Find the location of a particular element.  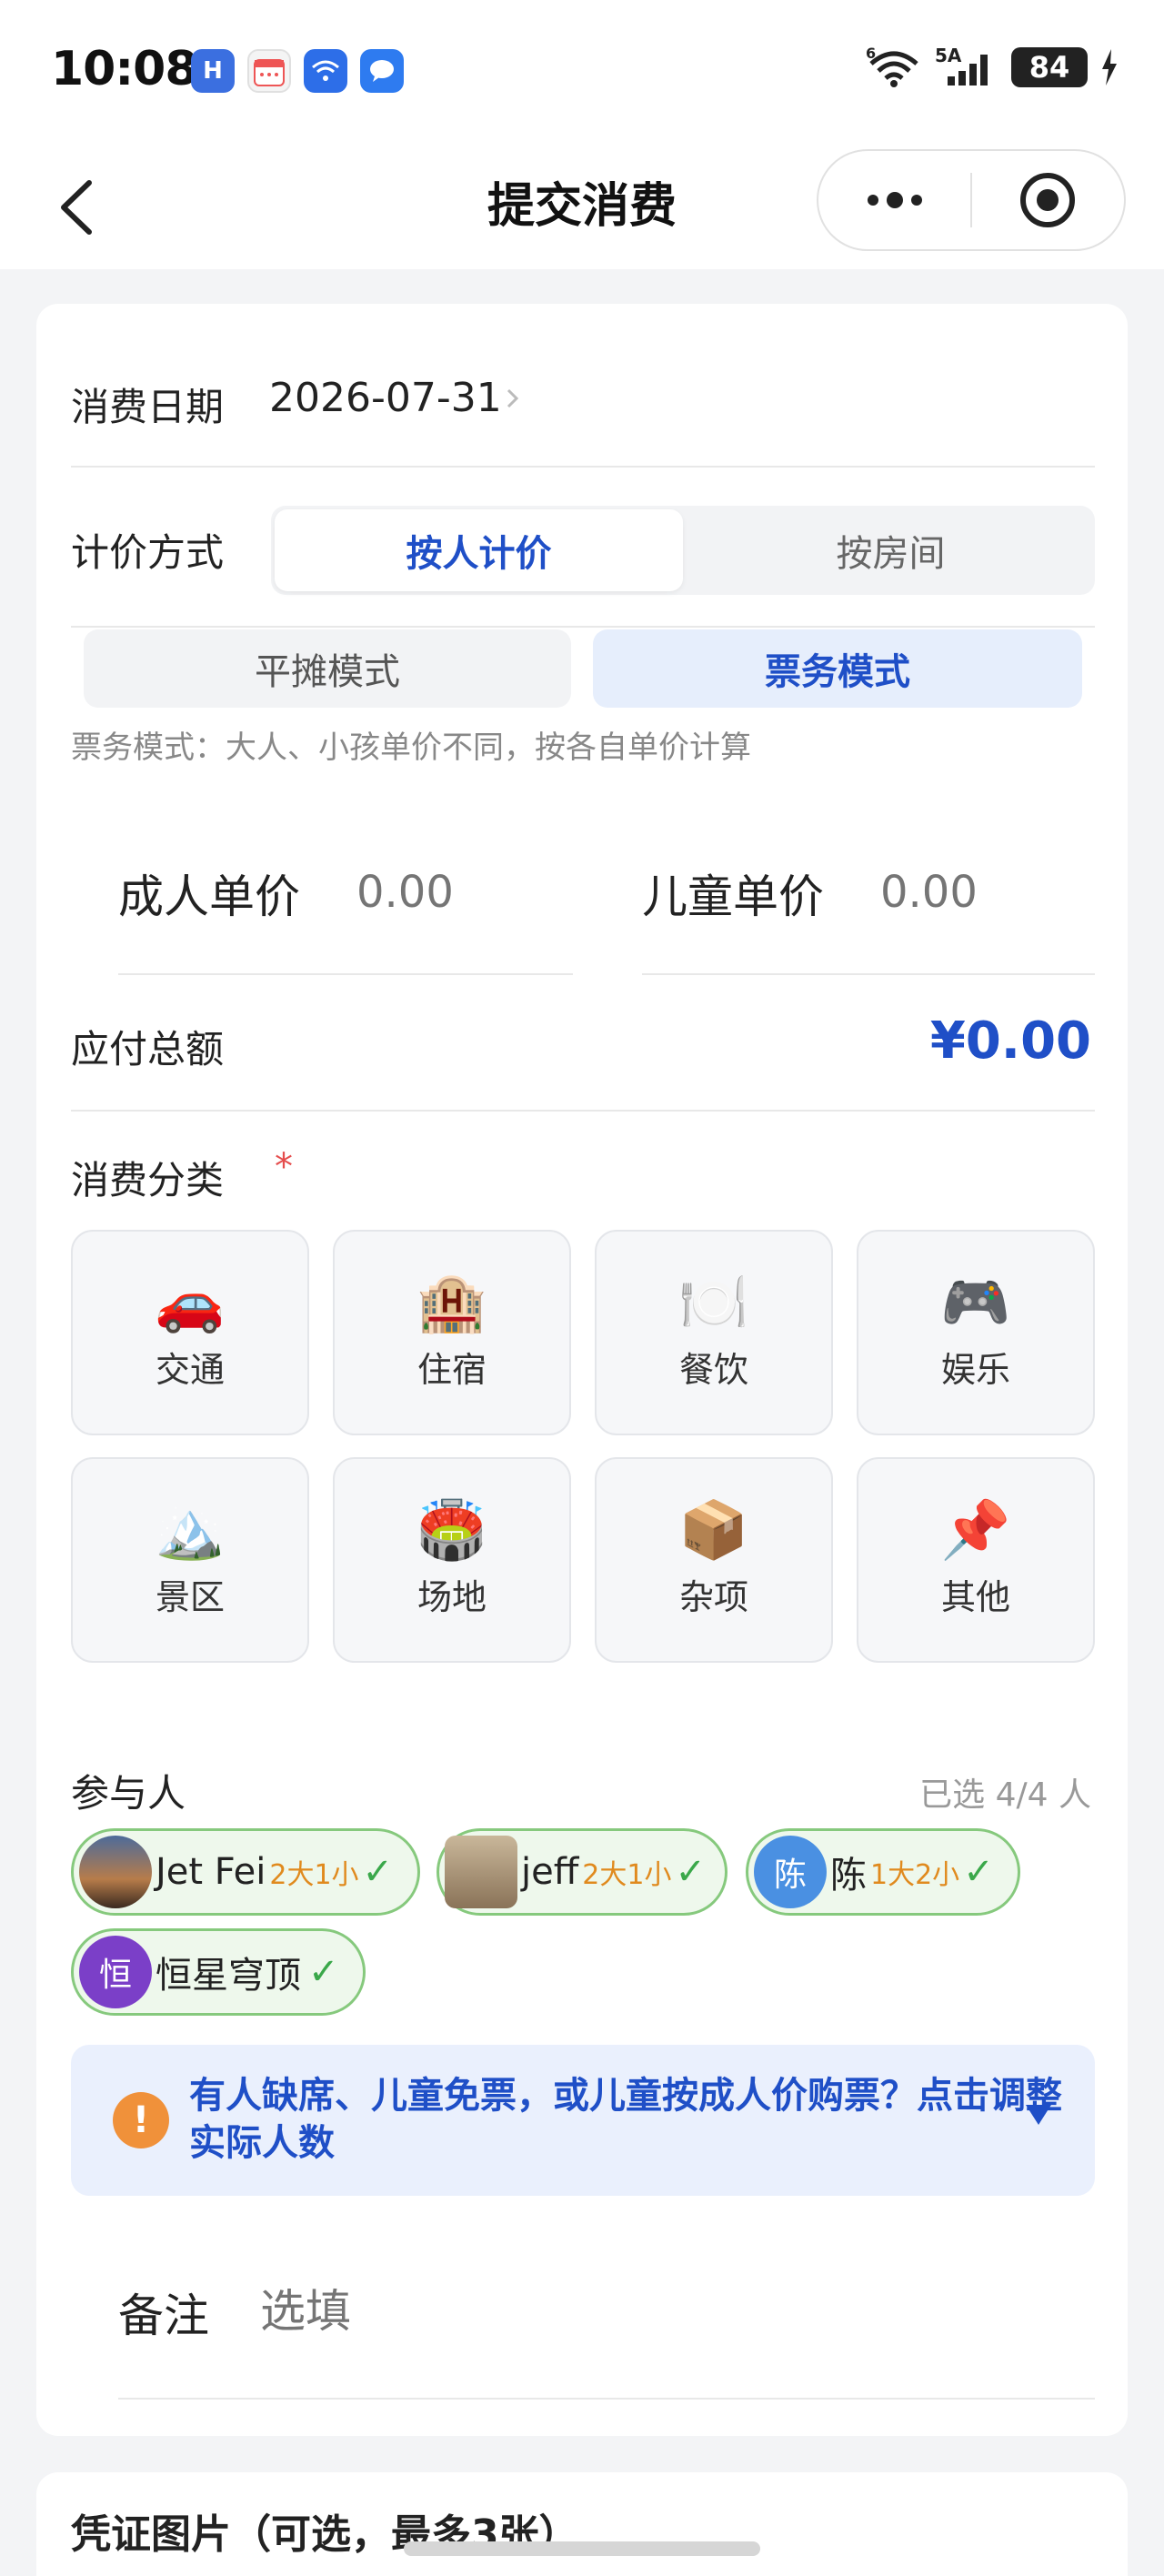

nav-bar: 提交消费 is located at coordinates (582, 207).